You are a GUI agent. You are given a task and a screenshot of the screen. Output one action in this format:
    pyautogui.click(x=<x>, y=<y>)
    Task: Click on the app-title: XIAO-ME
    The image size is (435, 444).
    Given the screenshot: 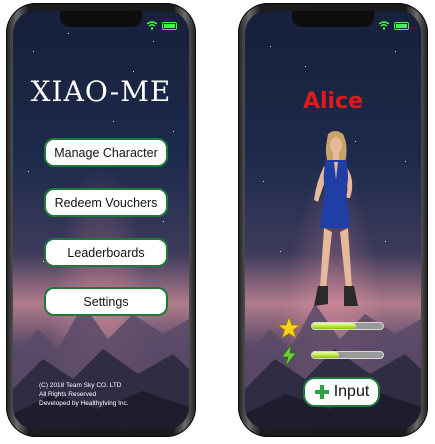 What is the action you would take?
    pyautogui.click(x=101, y=91)
    